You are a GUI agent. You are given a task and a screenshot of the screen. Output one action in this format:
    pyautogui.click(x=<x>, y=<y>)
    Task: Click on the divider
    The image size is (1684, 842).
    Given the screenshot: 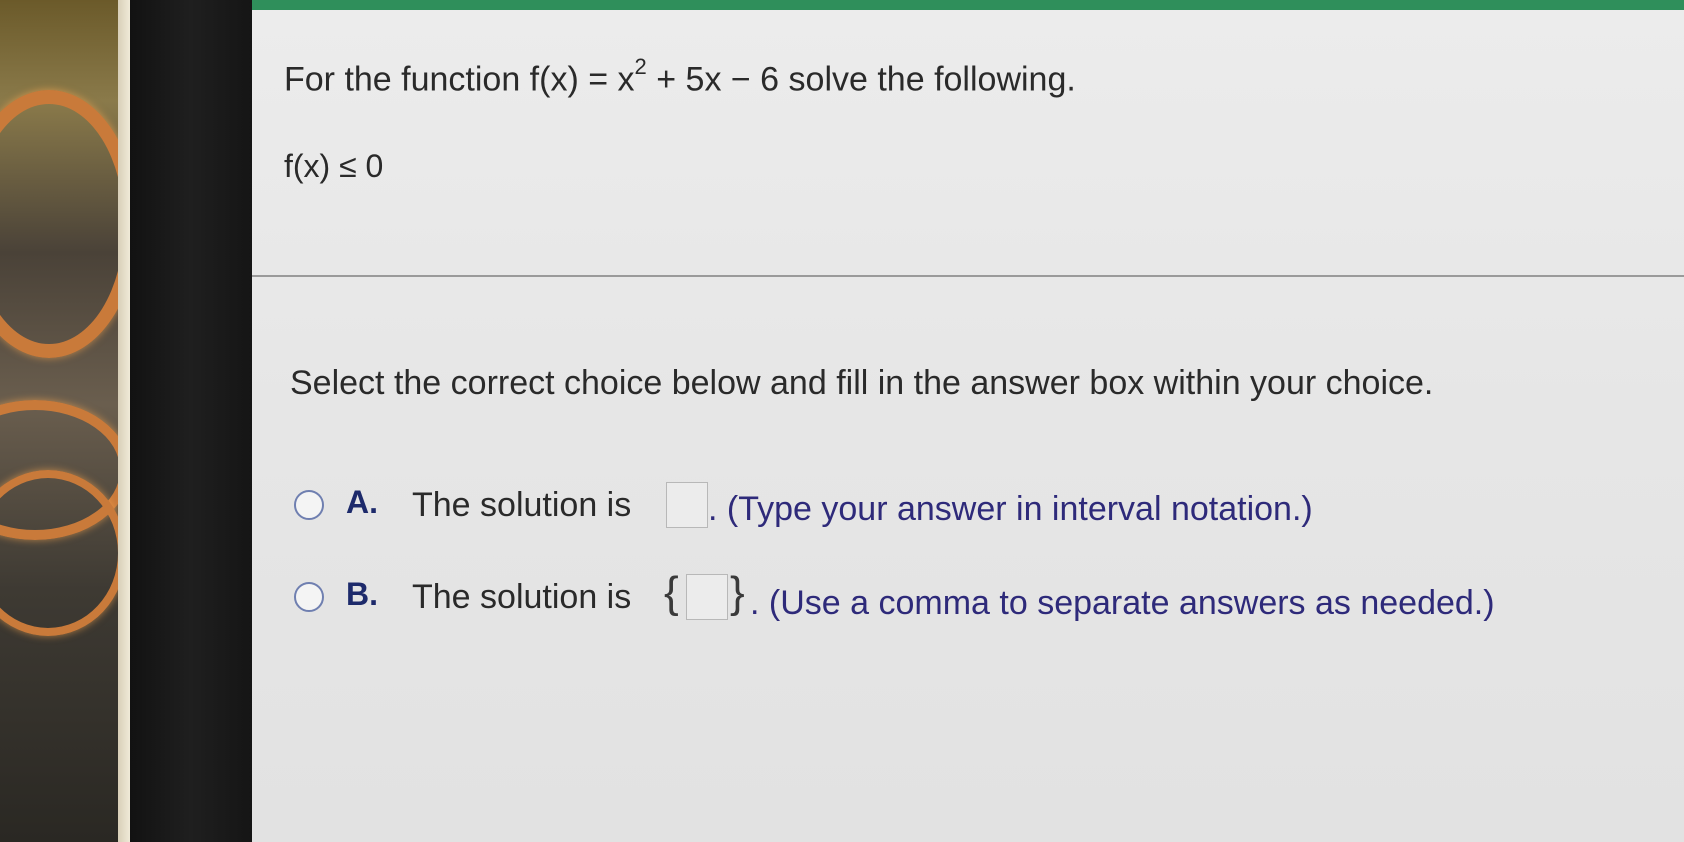 What is the action you would take?
    pyautogui.click(x=968, y=276)
    